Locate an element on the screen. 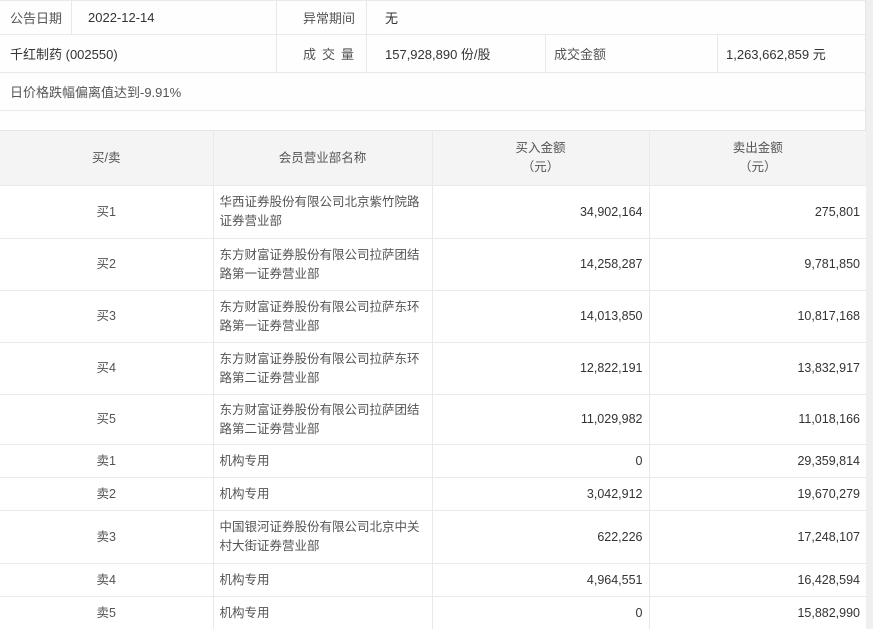 The width and height of the screenshot is (873, 629). buy-amount-cell: 3,042,912 is located at coordinates (541, 494).